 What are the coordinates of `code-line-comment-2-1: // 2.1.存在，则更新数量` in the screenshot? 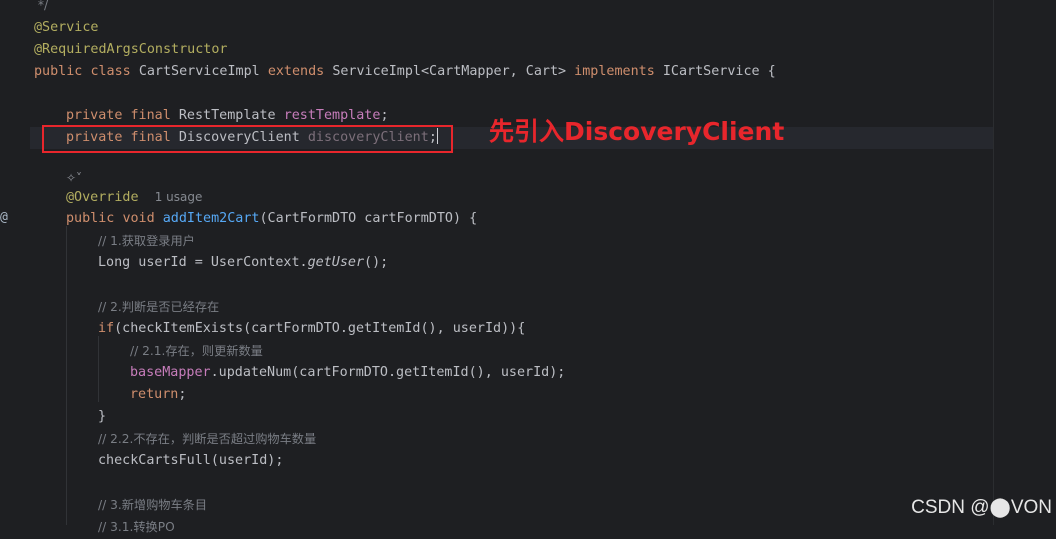 It's located at (196, 351).